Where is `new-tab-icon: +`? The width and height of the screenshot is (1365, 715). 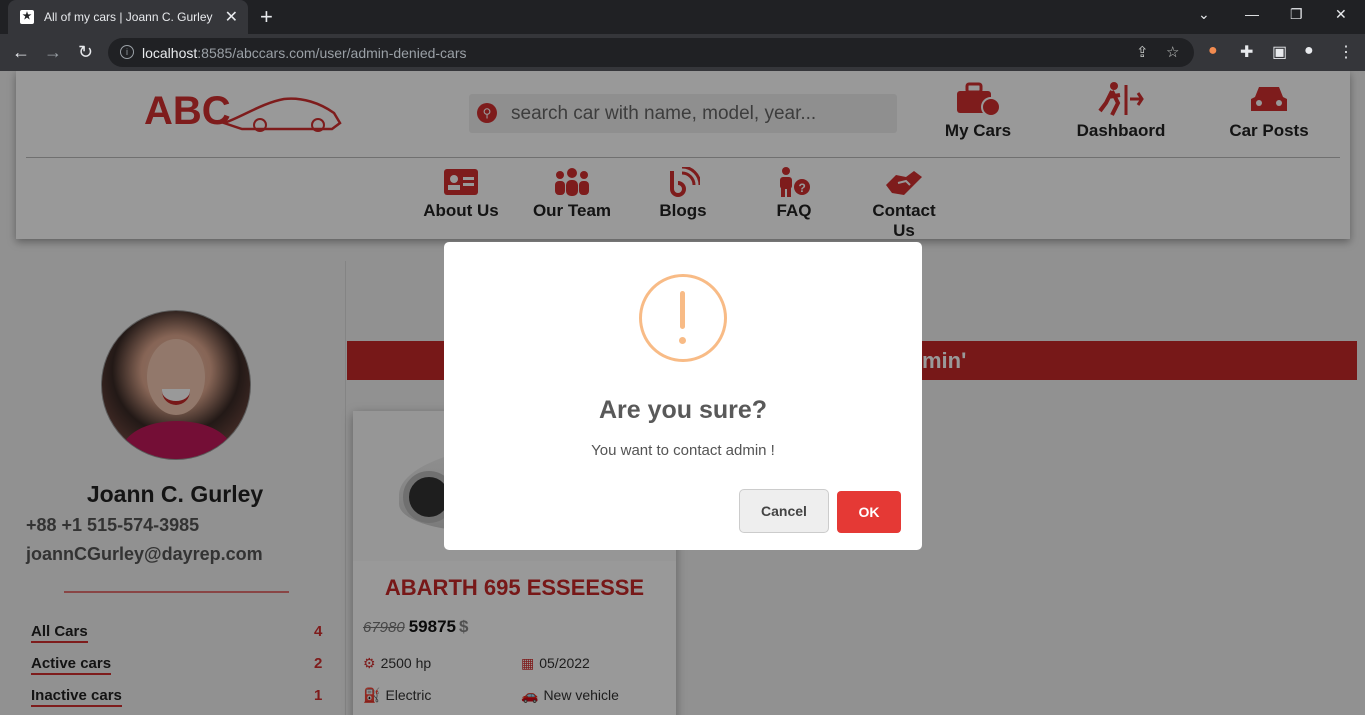 new-tab-icon: + is located at coordinates (266, 17).